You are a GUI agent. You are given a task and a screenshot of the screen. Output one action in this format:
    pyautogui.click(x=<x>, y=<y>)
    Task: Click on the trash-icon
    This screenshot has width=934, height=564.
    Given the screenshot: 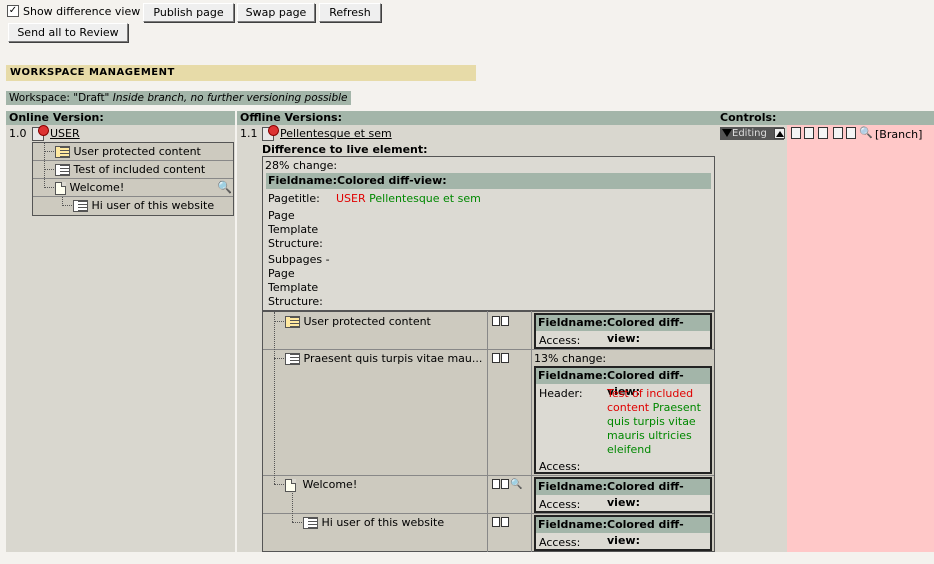 What is the action you would take?
    pyautogui.click(x=823, y=133)
    